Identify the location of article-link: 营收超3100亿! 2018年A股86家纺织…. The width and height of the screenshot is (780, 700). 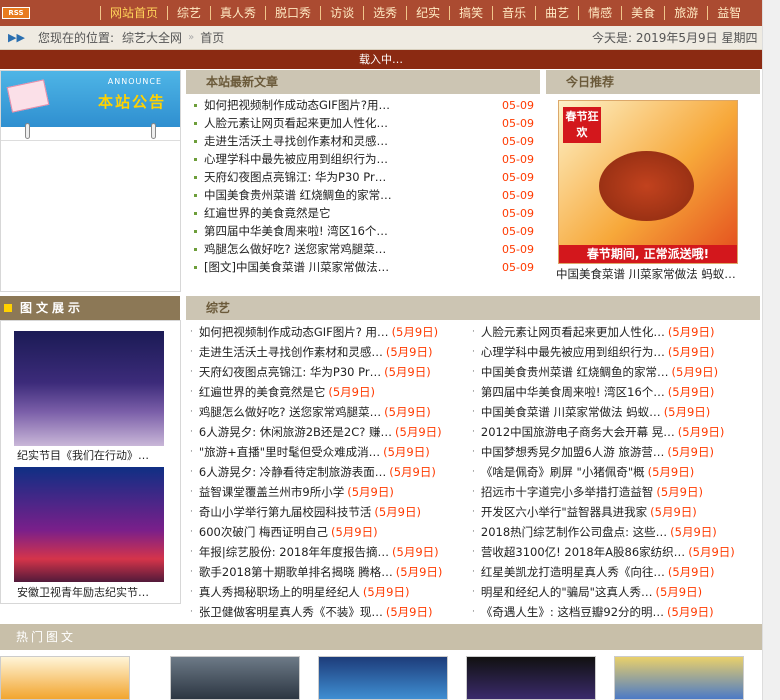
(583, 552).